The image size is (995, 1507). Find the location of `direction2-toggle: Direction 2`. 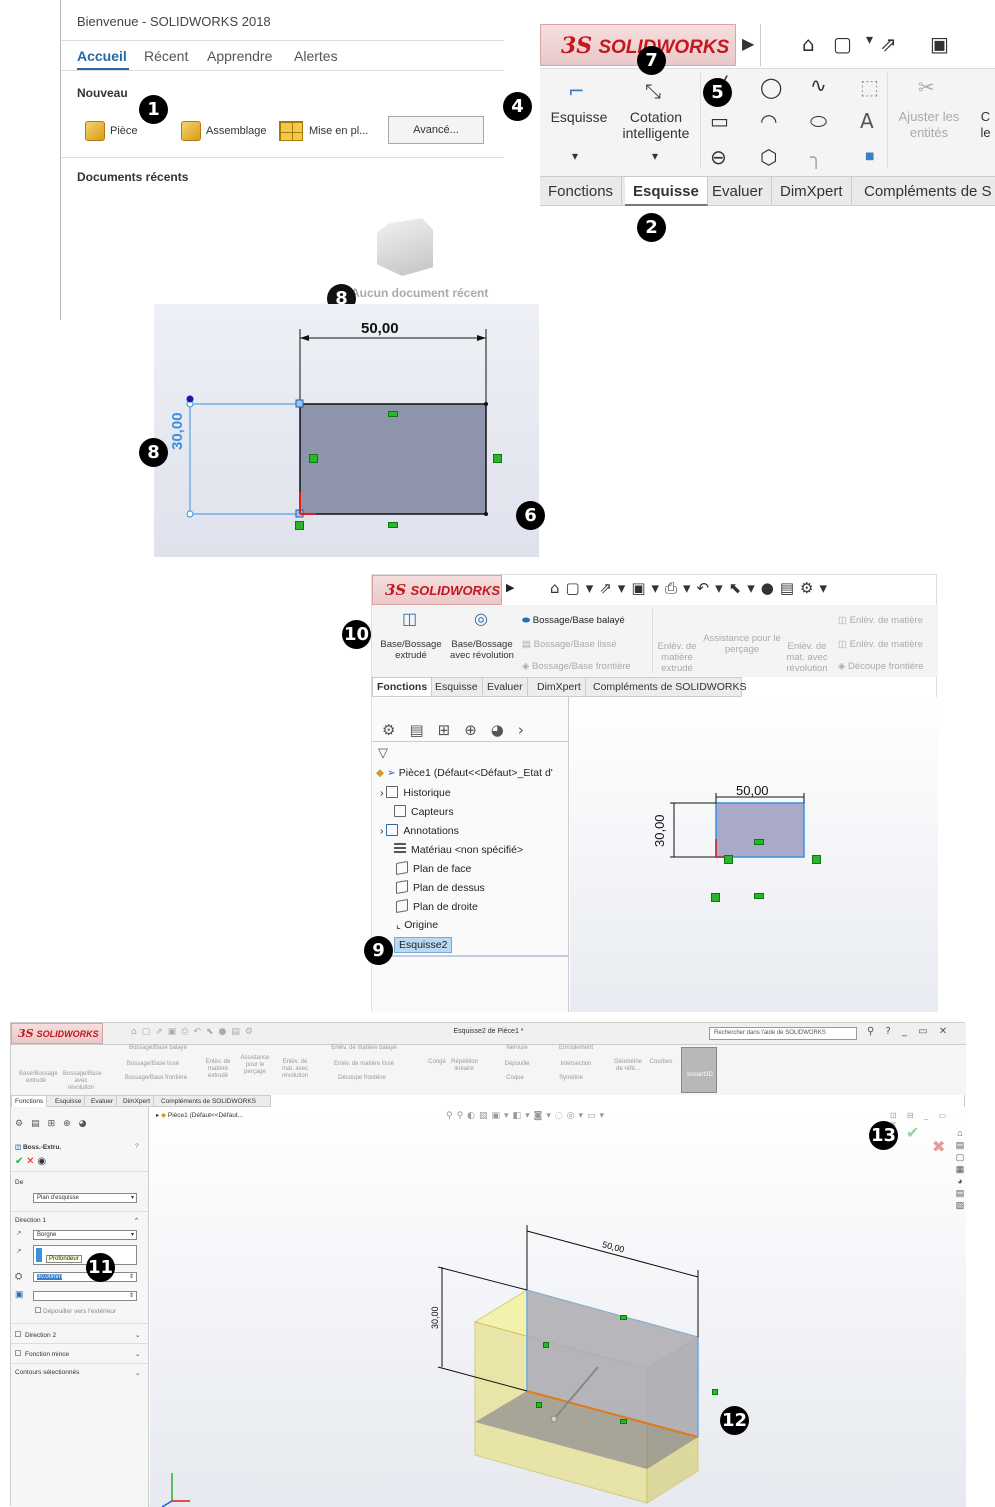

direction2-toggle: Direction 2 is located at coordinates (35, 1335).